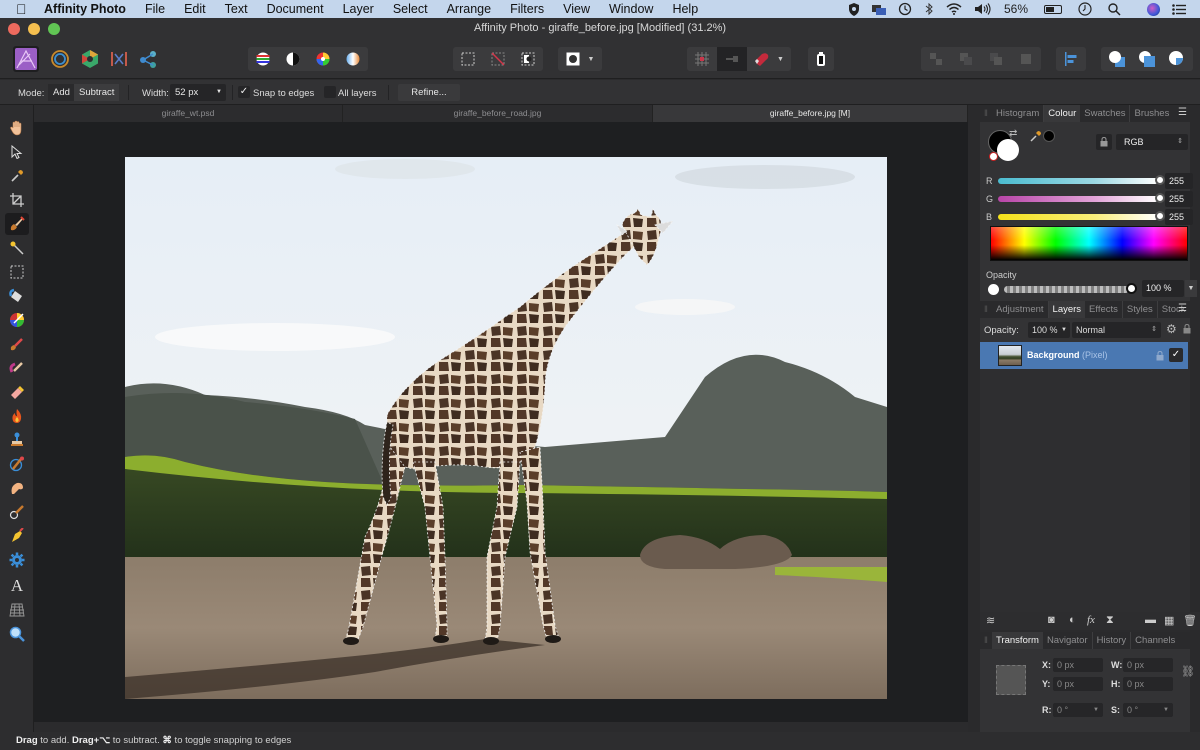 The height and width of the screenshot is (750, 1200). What do you see at coordinates (1190, 620) in the screenshot?
I see `delete-layer-icon: 🗑` at bounding box center [1190, 620].